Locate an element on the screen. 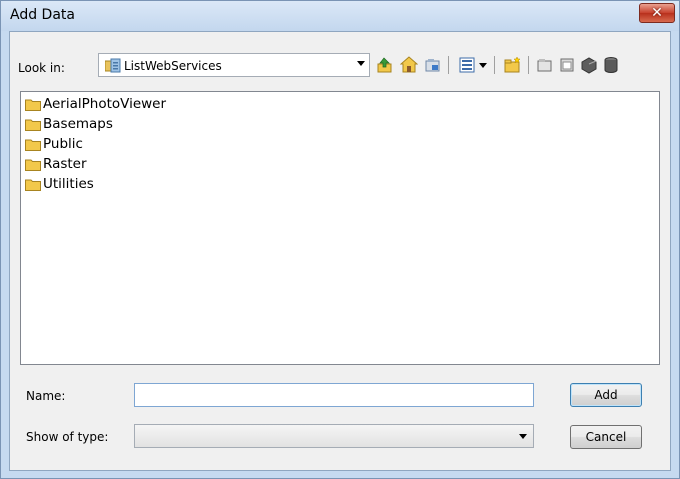 The width and height of the screenshot is (680, 479). show-of-type-label: Show of type: is located at coordinates (67, 437).